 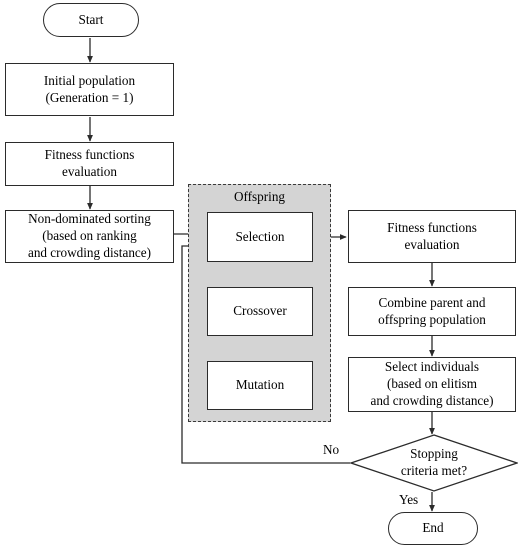 I want to click on node-mutation: Mutation, so click(x=260, y=385).